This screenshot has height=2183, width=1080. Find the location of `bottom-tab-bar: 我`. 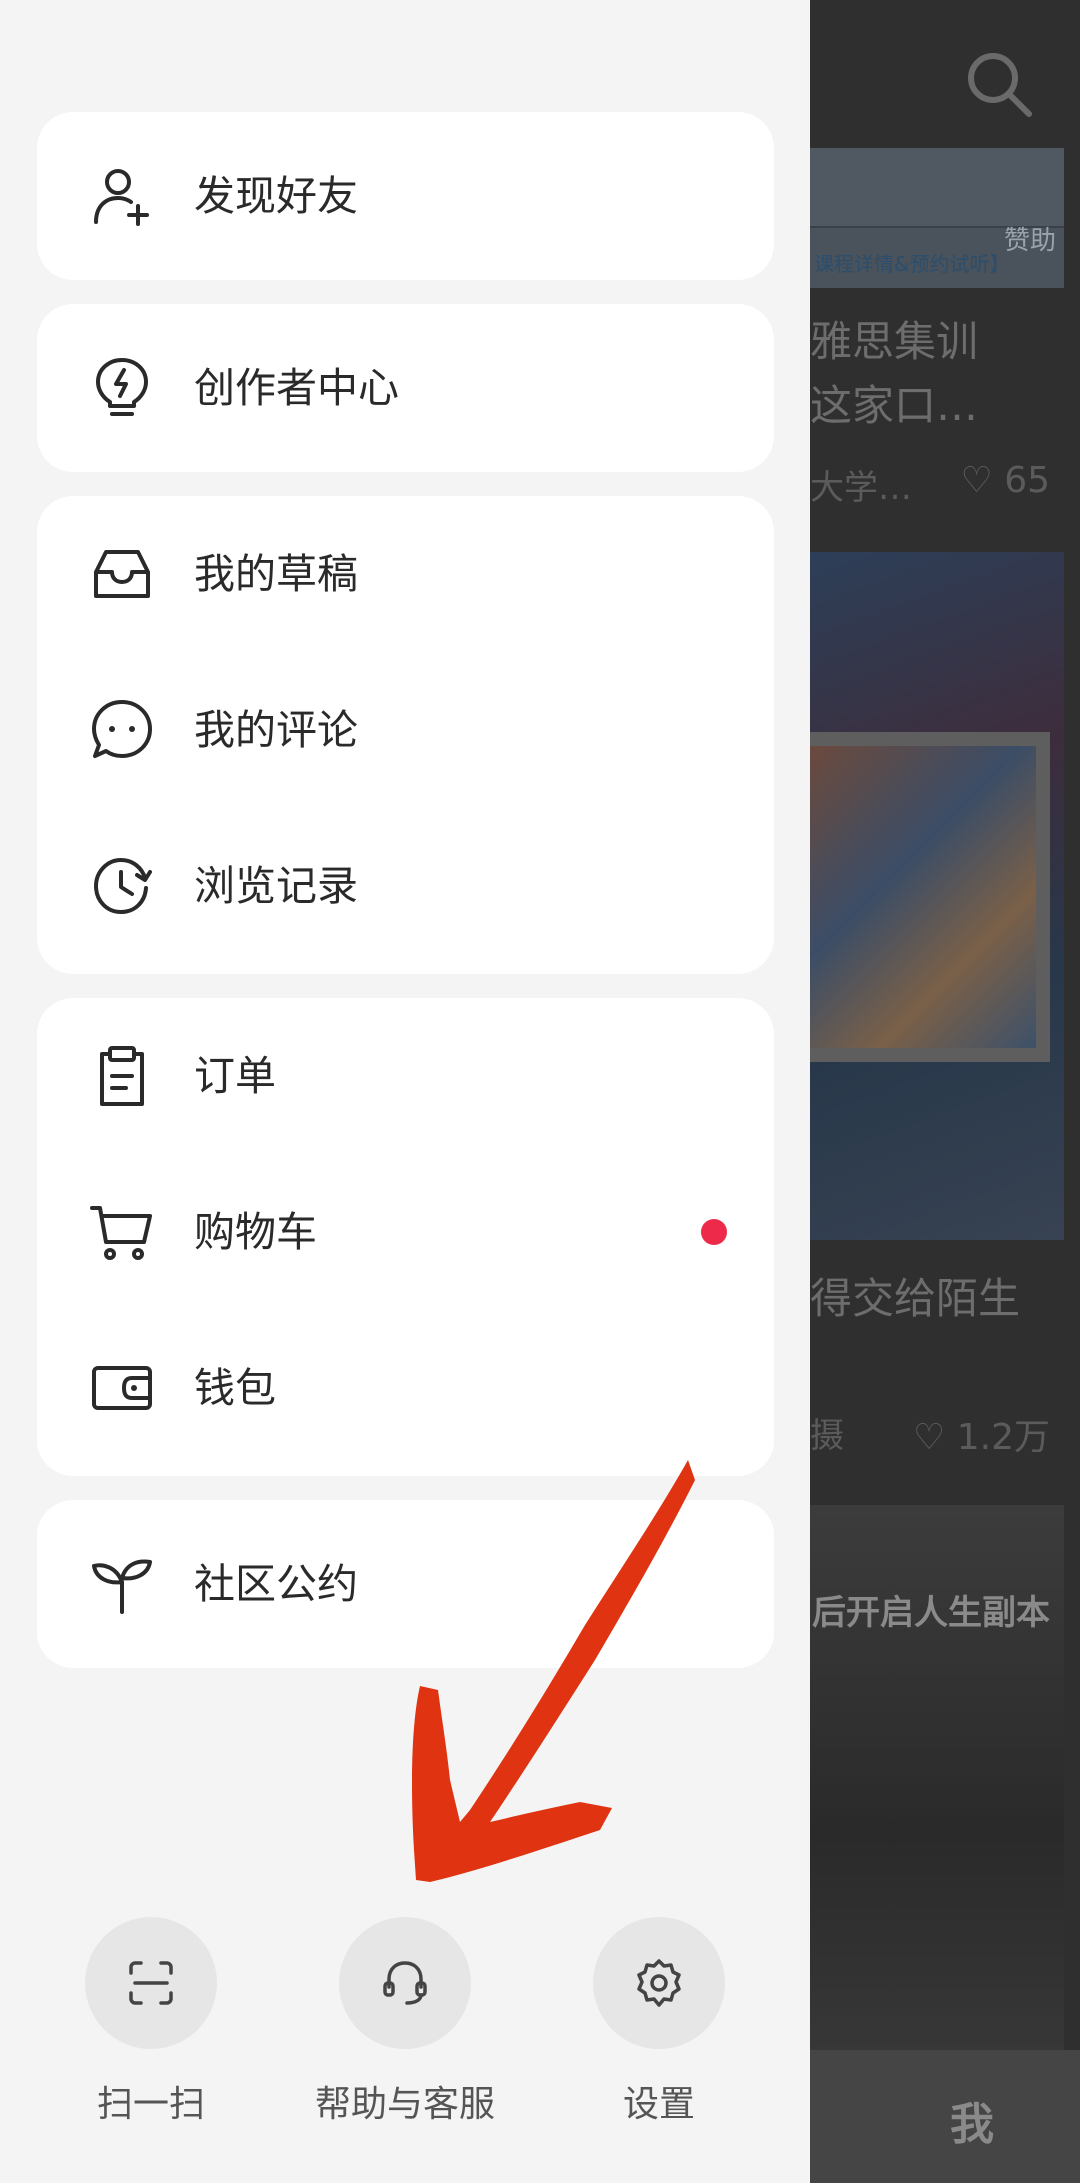

bottom-tab-bar: 我 is located at coordinates (945, 2116).